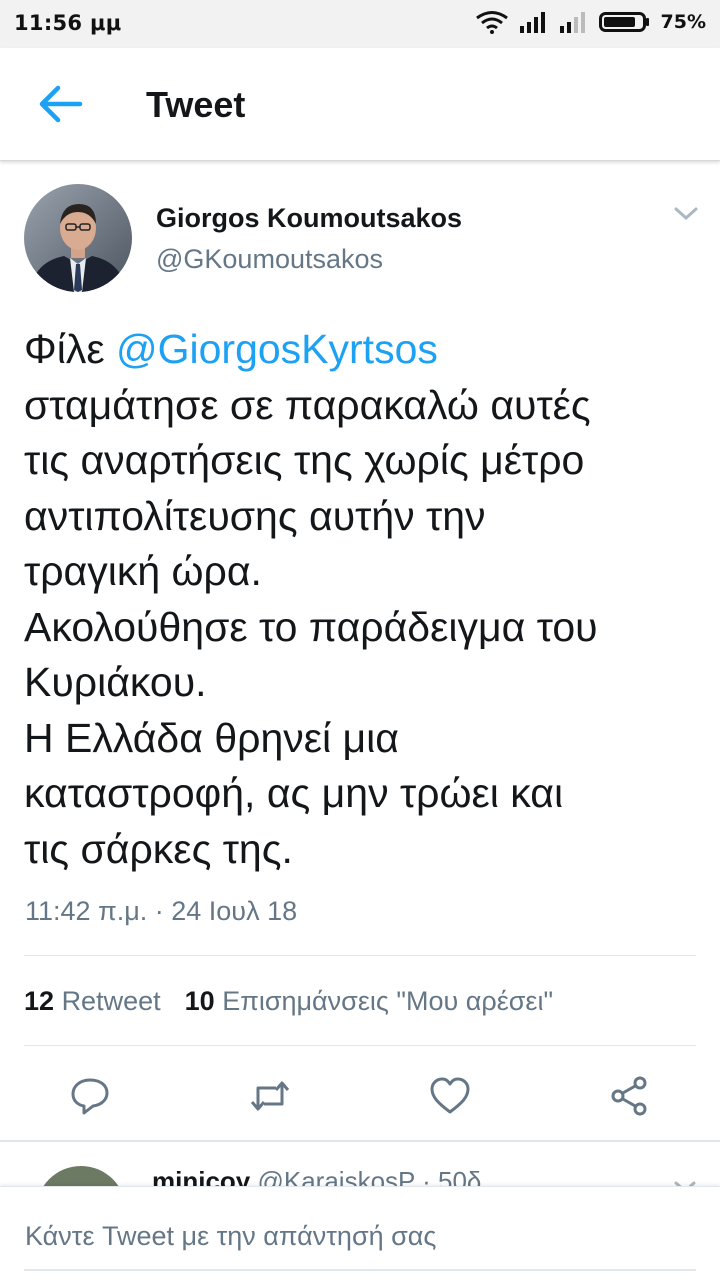 The width and height of the screenshot is (720, 1281). What do you see at coordinates (623, 22) in the screenshot?
I see `battery-icon` at bounding box center [623, 22].